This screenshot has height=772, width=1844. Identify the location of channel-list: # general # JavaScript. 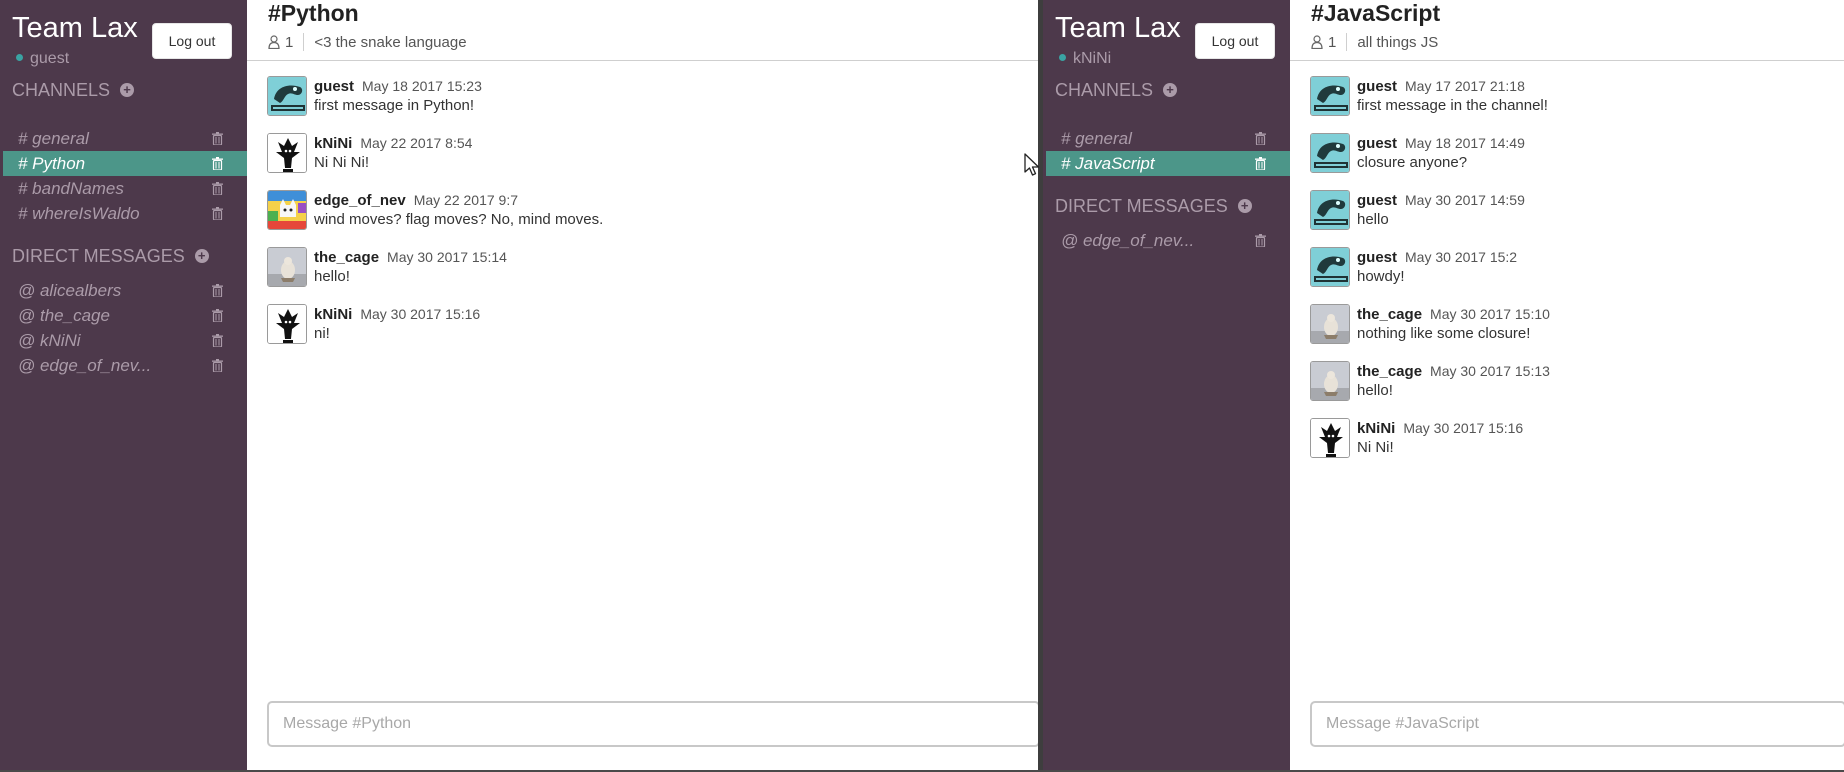
(1166, 151).